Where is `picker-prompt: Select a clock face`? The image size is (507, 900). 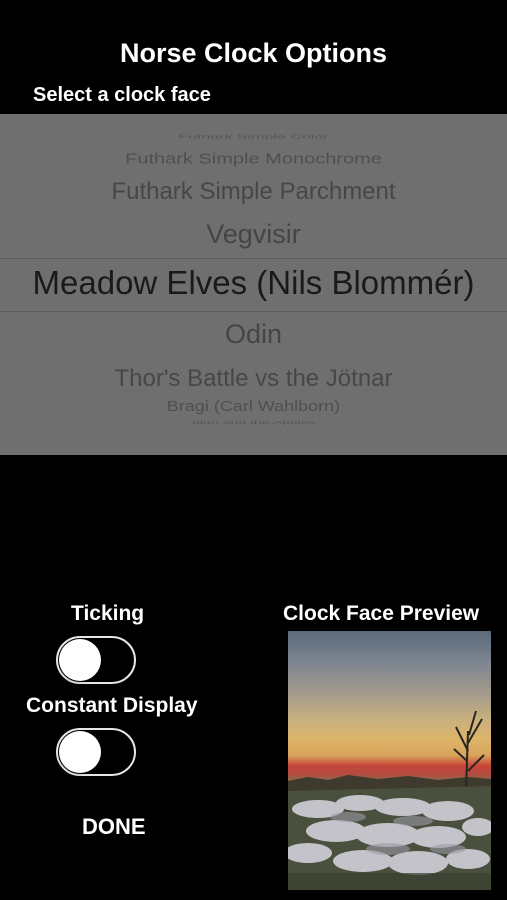 picker-prompt: Select a clock face is located at coordinates (122, 95).